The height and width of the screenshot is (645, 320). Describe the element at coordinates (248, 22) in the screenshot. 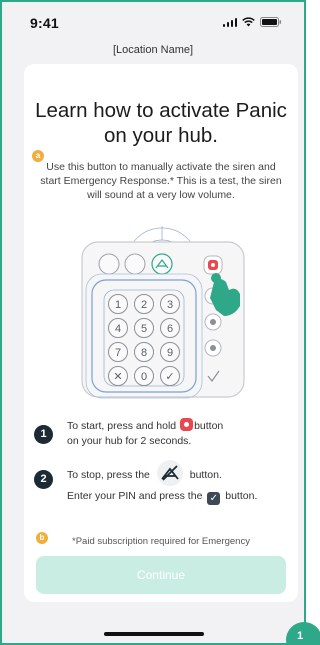

I see `wifi-icon` at that location.